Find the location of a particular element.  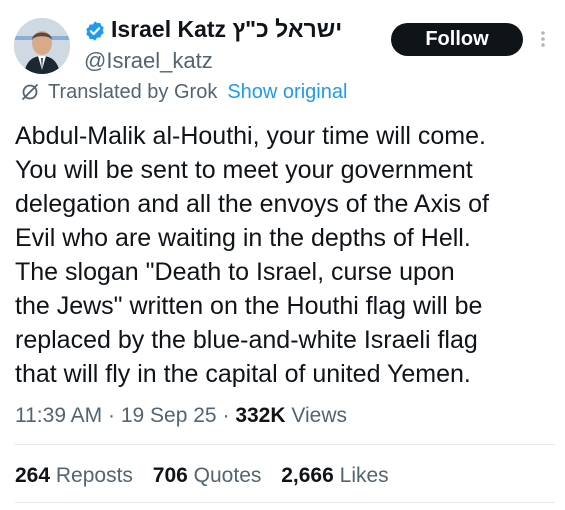

author-display-name: Israel Katz ישראל כ"ץ is located at coordinates (226, 29).